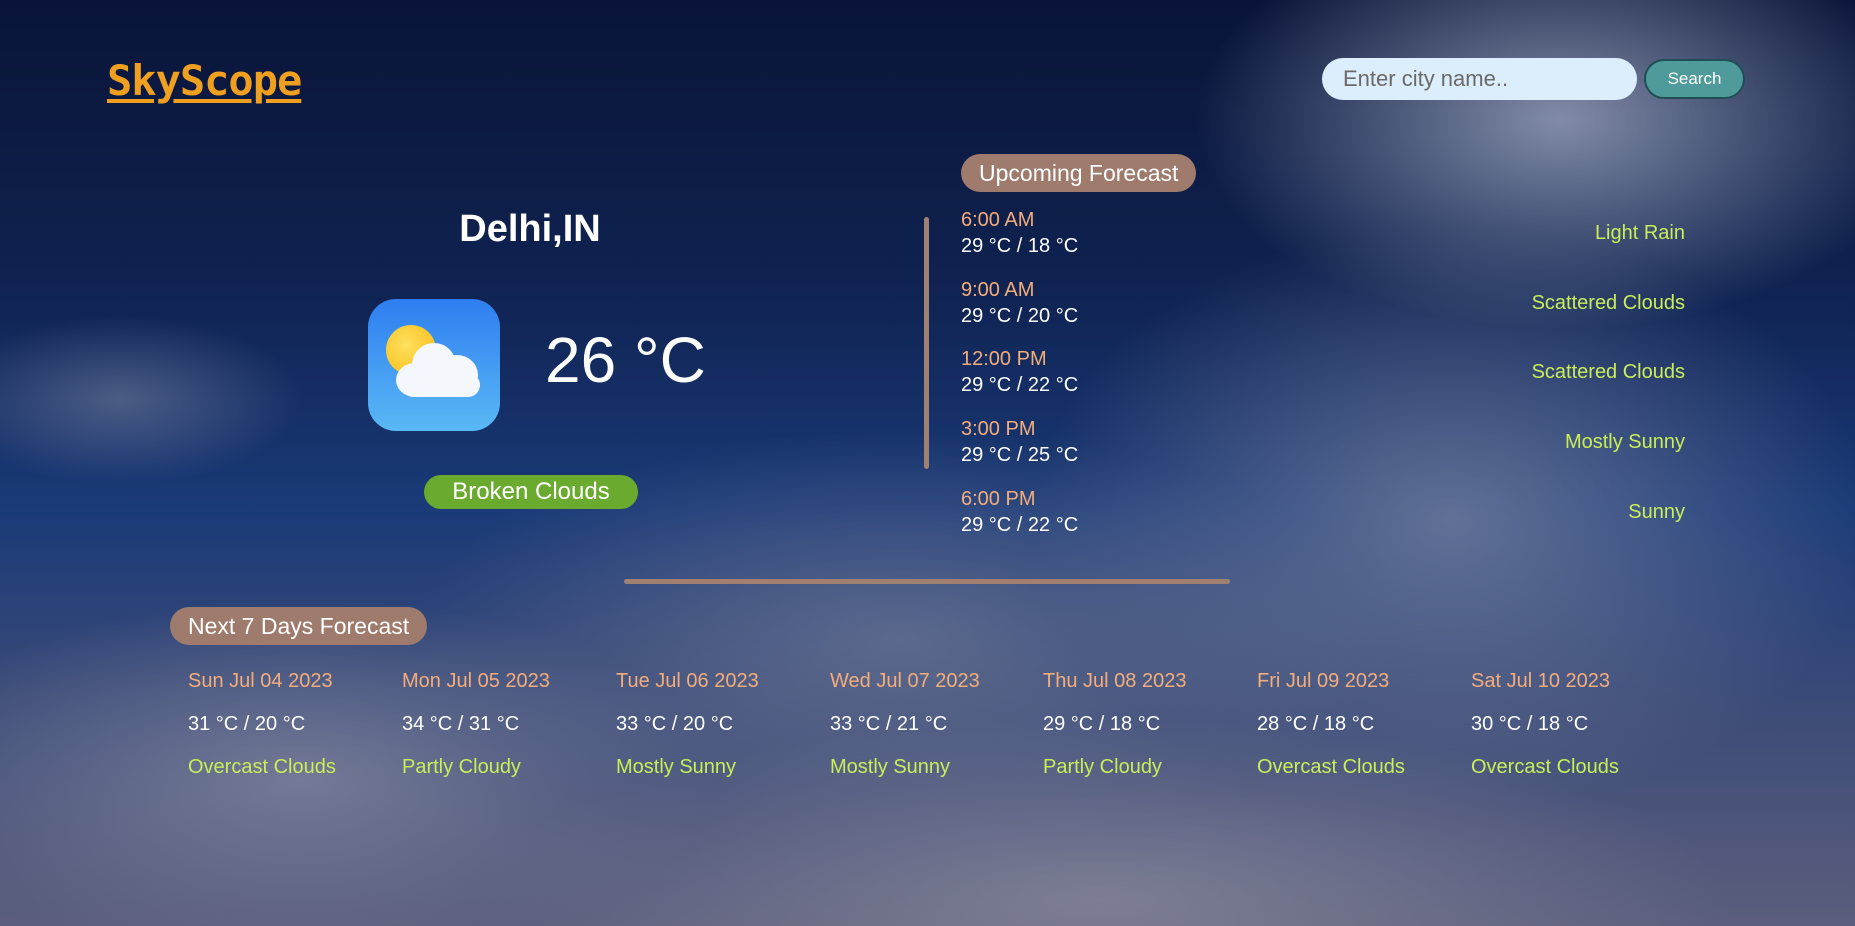  What do you see at coordinates (260, 681) in the screenshot?
I see `day-date: Sun Jul 04 2023` at bounding box center [260, 681].